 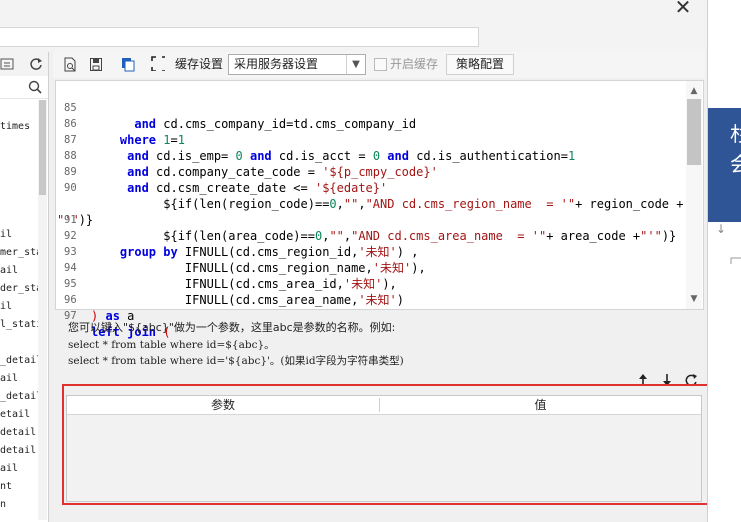 I want to click on code-line: 89 and cd.csm_create_date <= '${edate}', so click(x=370, y=171).